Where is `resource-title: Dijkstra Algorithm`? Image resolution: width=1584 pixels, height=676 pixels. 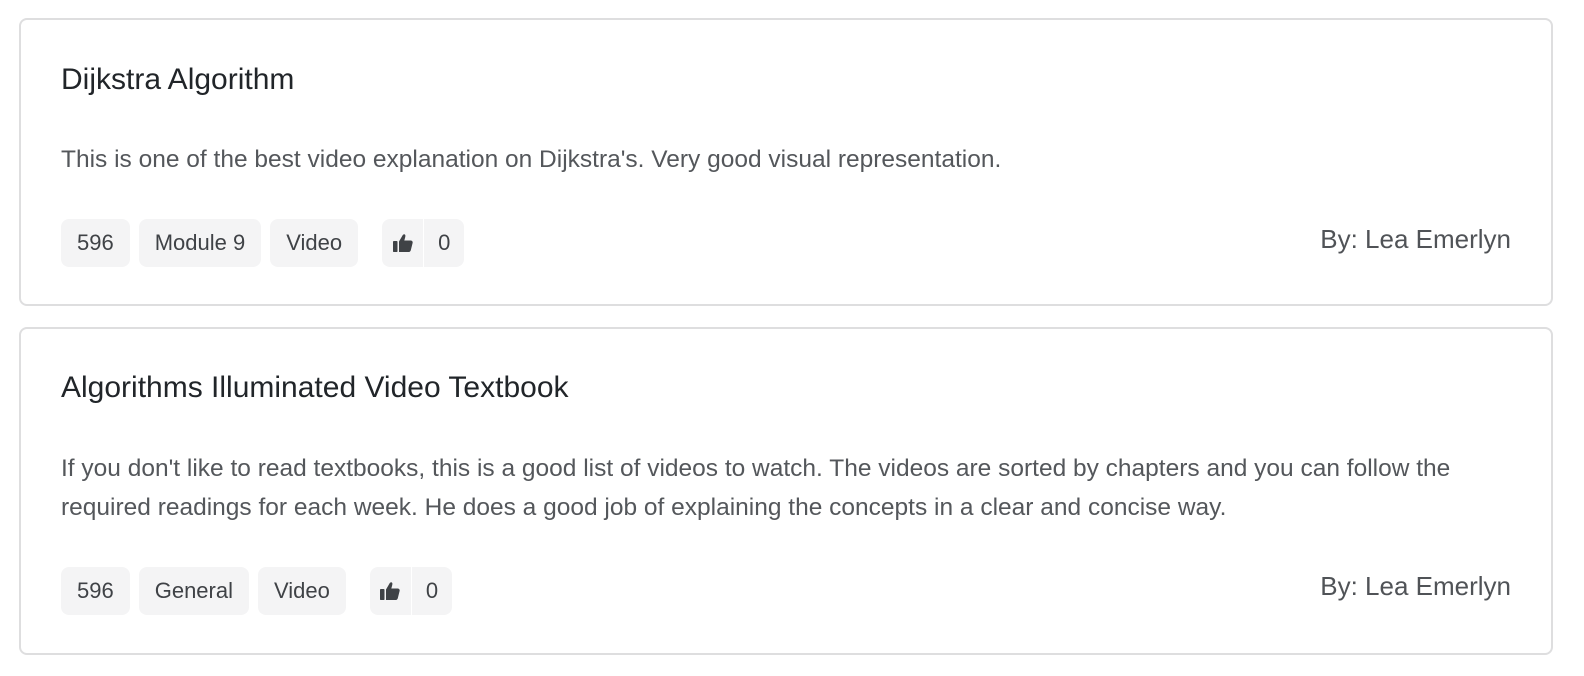
resource-title: Dijkstra Algorithm is located at coordinates (177, 80).